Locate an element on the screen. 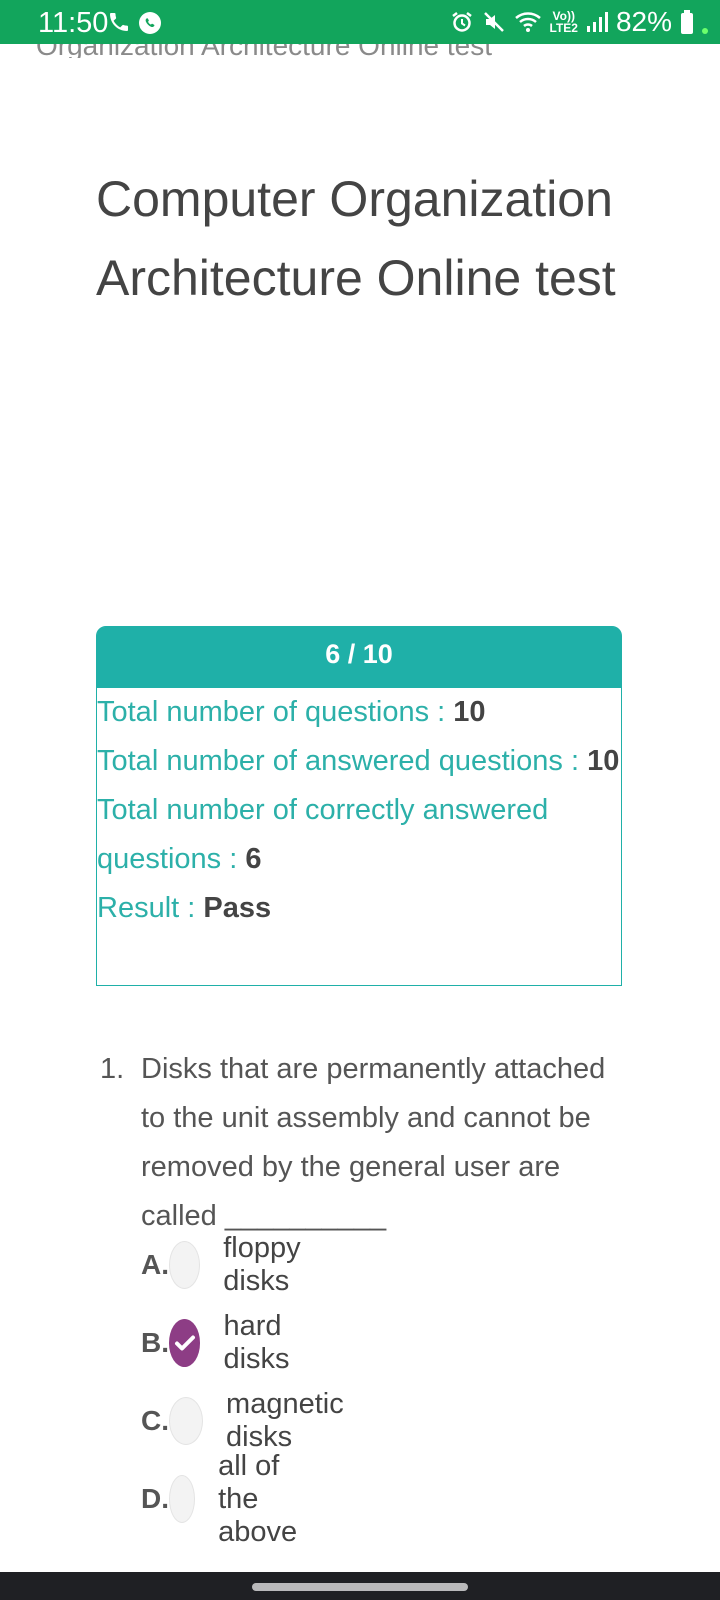  checkmark-icon is located at coordinates (184, 1343).